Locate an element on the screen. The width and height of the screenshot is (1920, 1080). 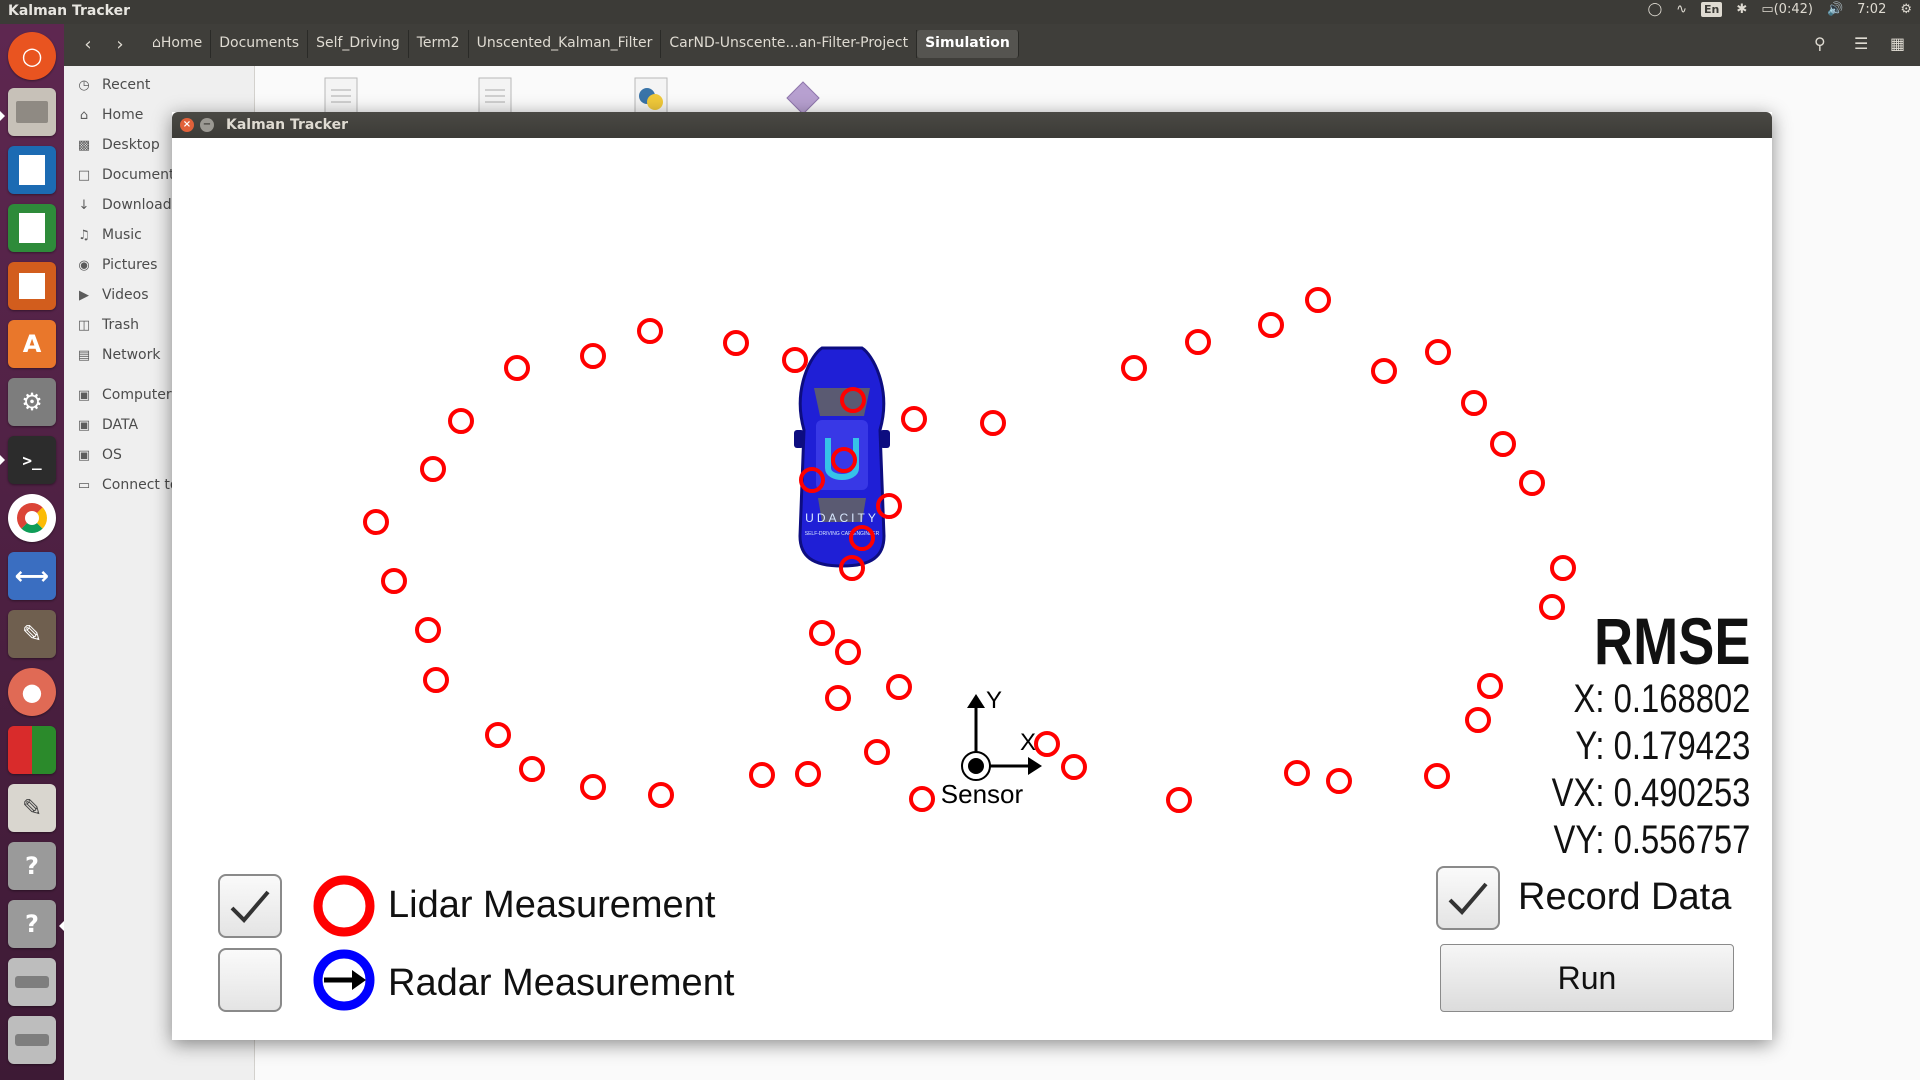
volume-icon: 🔊 is located at coordinates (1835, 9).